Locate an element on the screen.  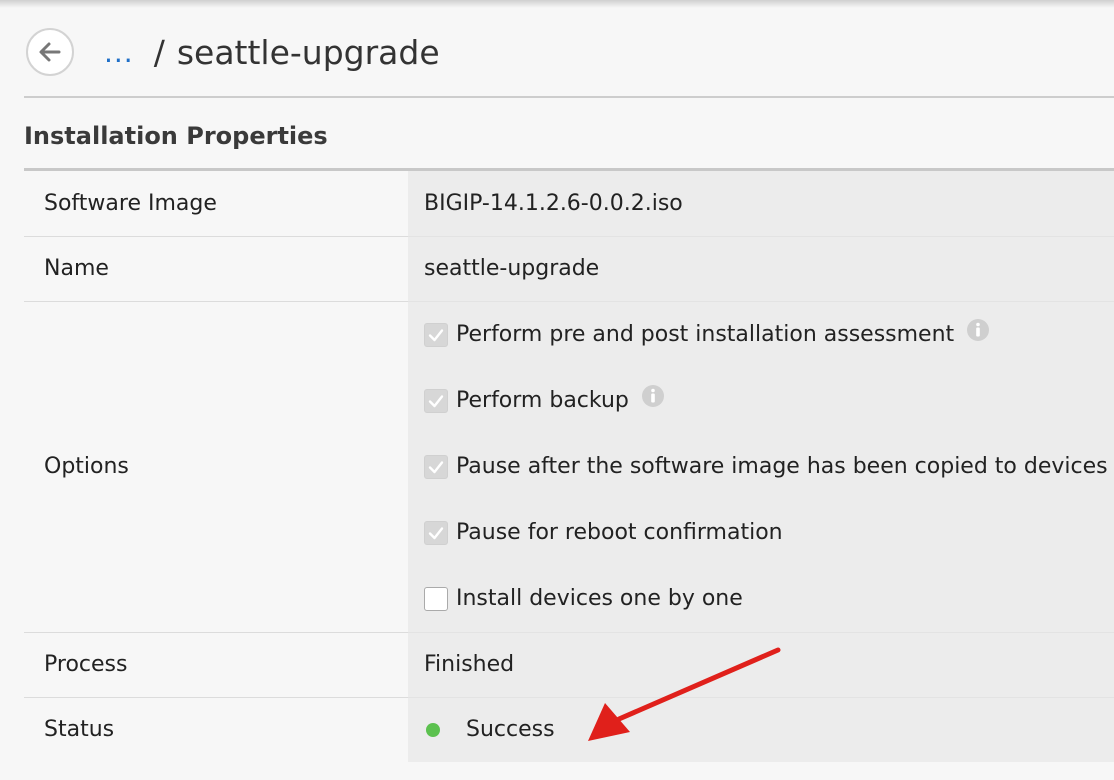
property-value: BIGIP-14.1.2.6-0.0.2.iso is located at coordinates (761, 204).